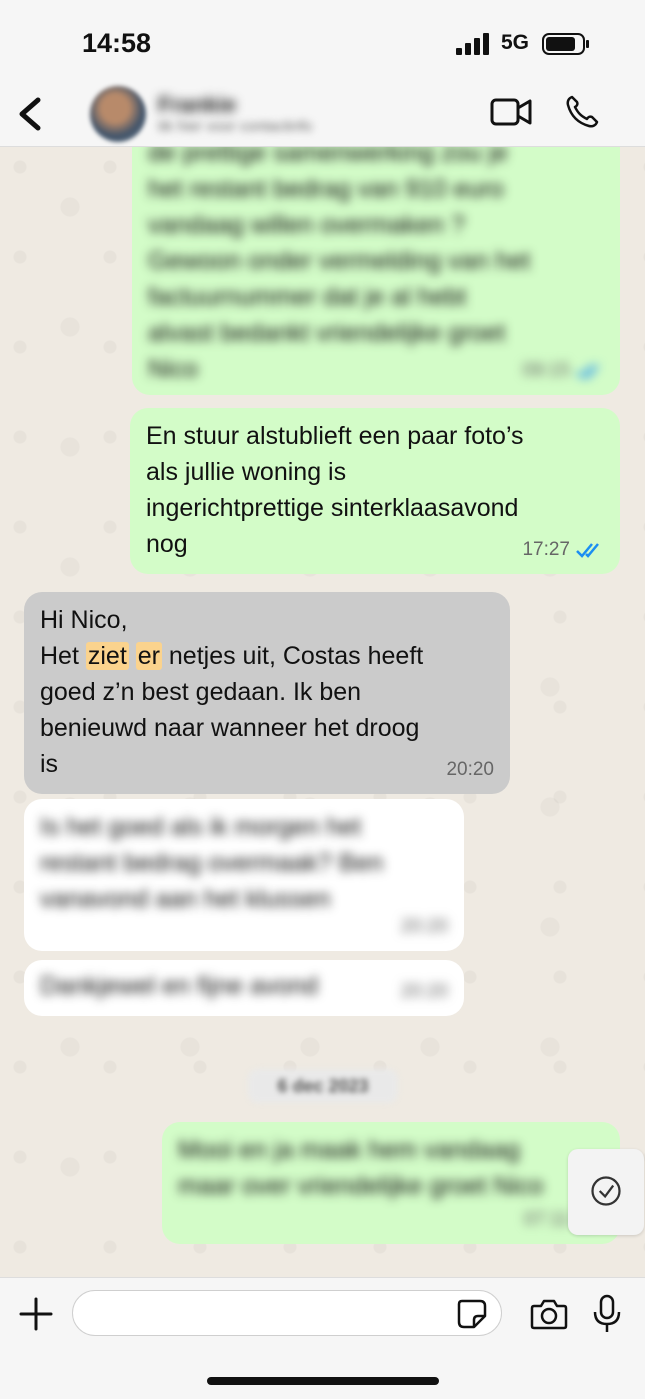 This screenshot has height=1399, width=645. I want to click on search-highlight: ziet, so click(107, 656).